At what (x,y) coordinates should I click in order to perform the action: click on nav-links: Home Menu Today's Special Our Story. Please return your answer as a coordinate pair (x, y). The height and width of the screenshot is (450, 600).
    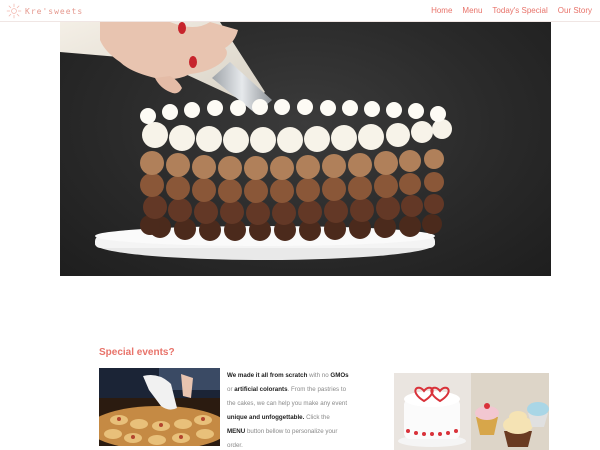
    Looking at the image, I should click on (511, 10).